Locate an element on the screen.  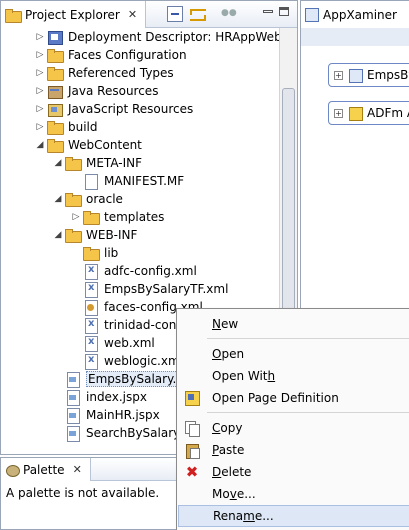
tree-item-label: JavaScript Resources is located at coordinates (131, 109).